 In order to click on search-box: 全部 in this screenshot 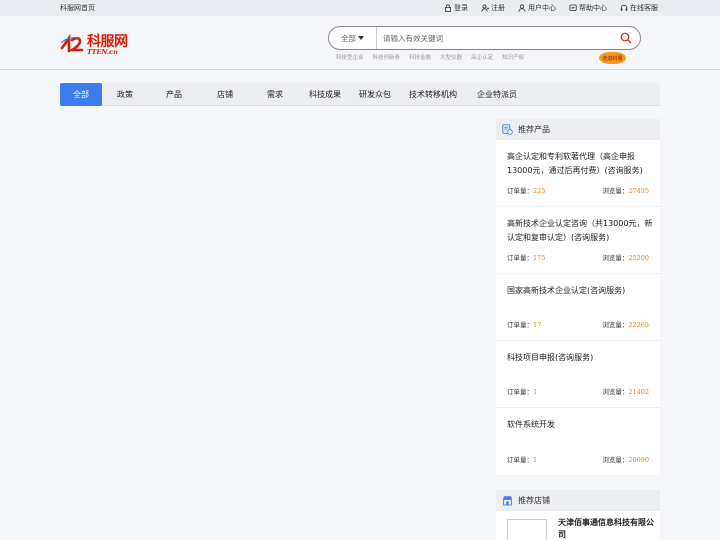, I will do `click(484, 38)`.